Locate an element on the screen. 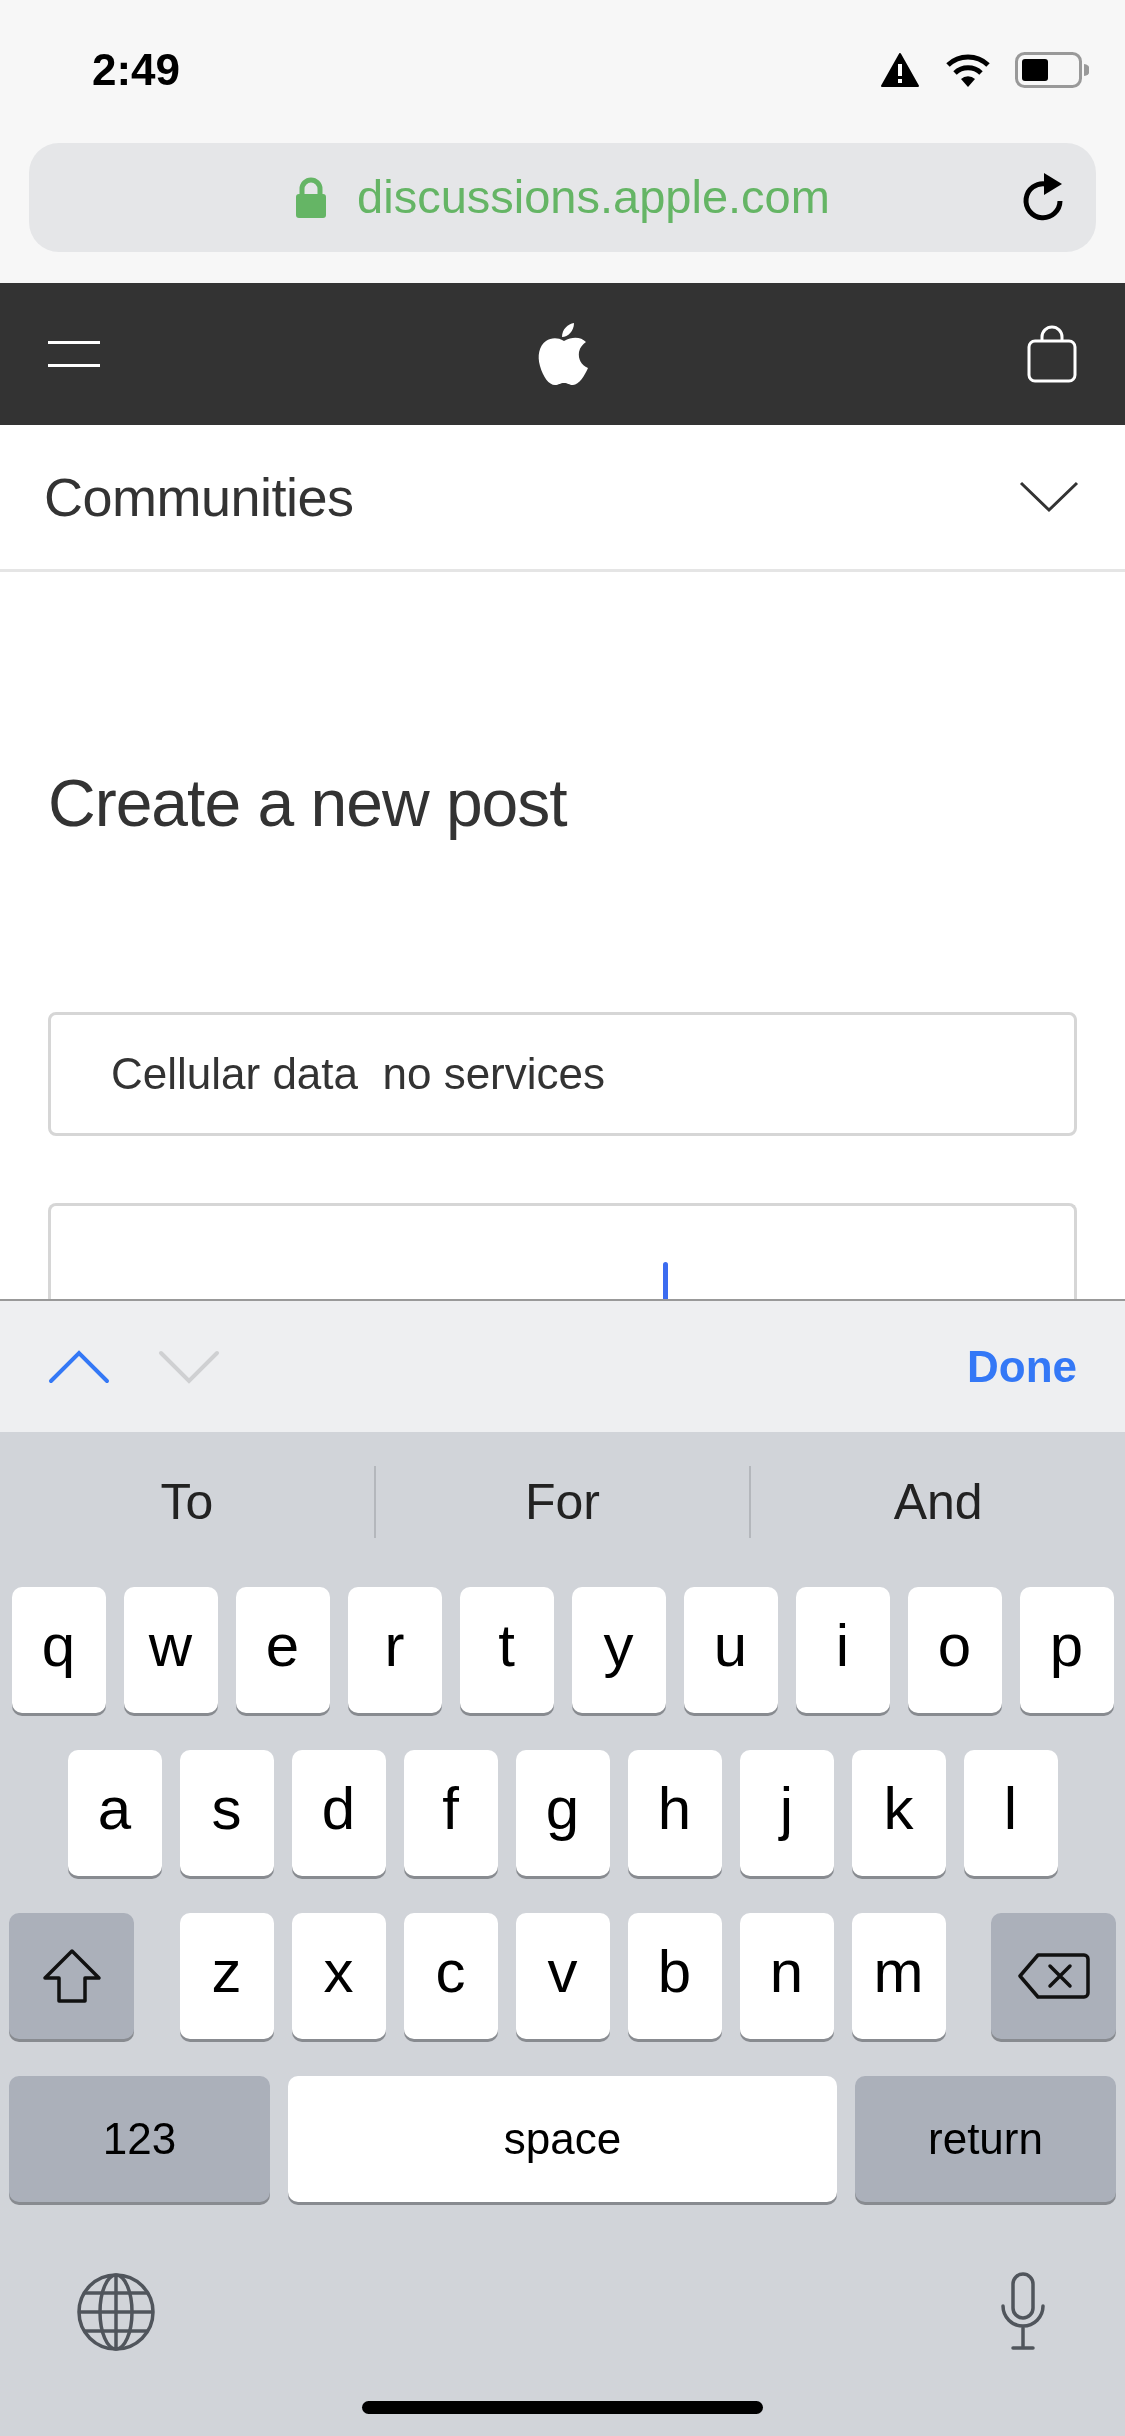 This screenshot has width=1125, height=2436. text-caret is located at coordinates (665, 1280).